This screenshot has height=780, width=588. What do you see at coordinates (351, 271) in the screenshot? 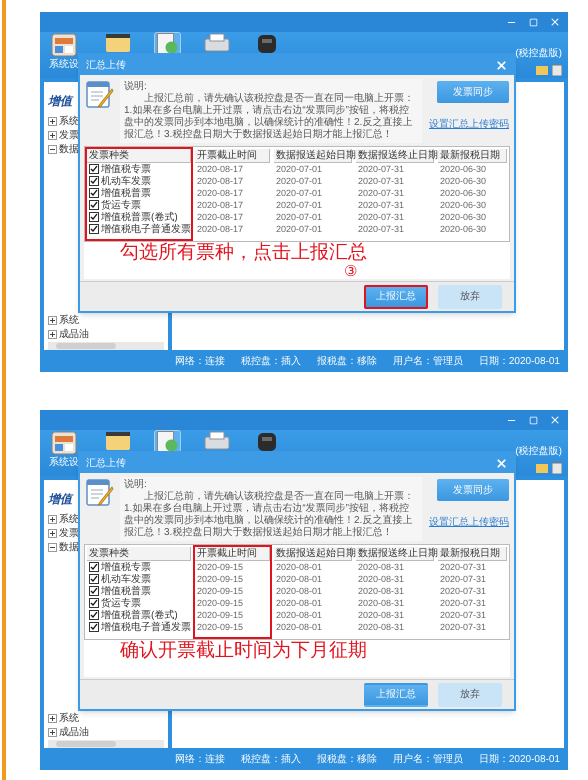
I see `step-number: ③` at bounding box center [351, 271].